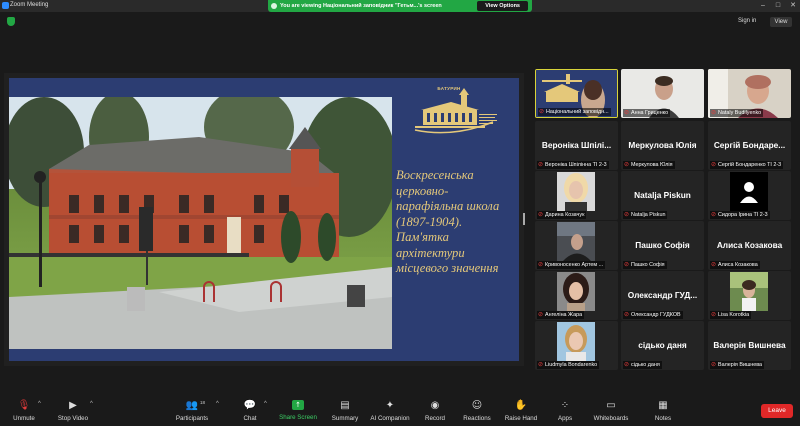  Describe the element at coordinates (217, 404) in the screenshot. I see `participants-options-caret: ^` at that location.